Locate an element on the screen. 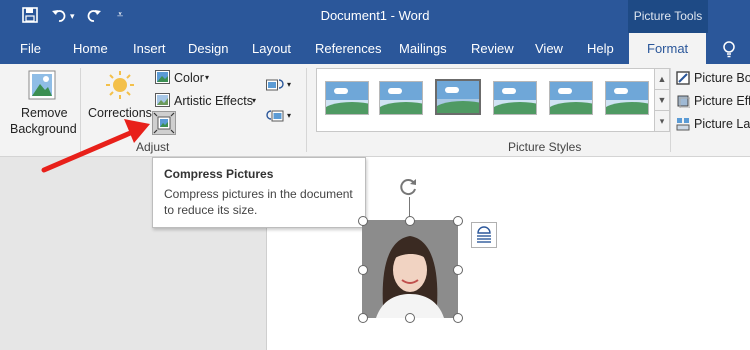 This screenshot has width=750, height=350. picture-styles-group-label: Picture Styles is located at coordinates (545, 147).